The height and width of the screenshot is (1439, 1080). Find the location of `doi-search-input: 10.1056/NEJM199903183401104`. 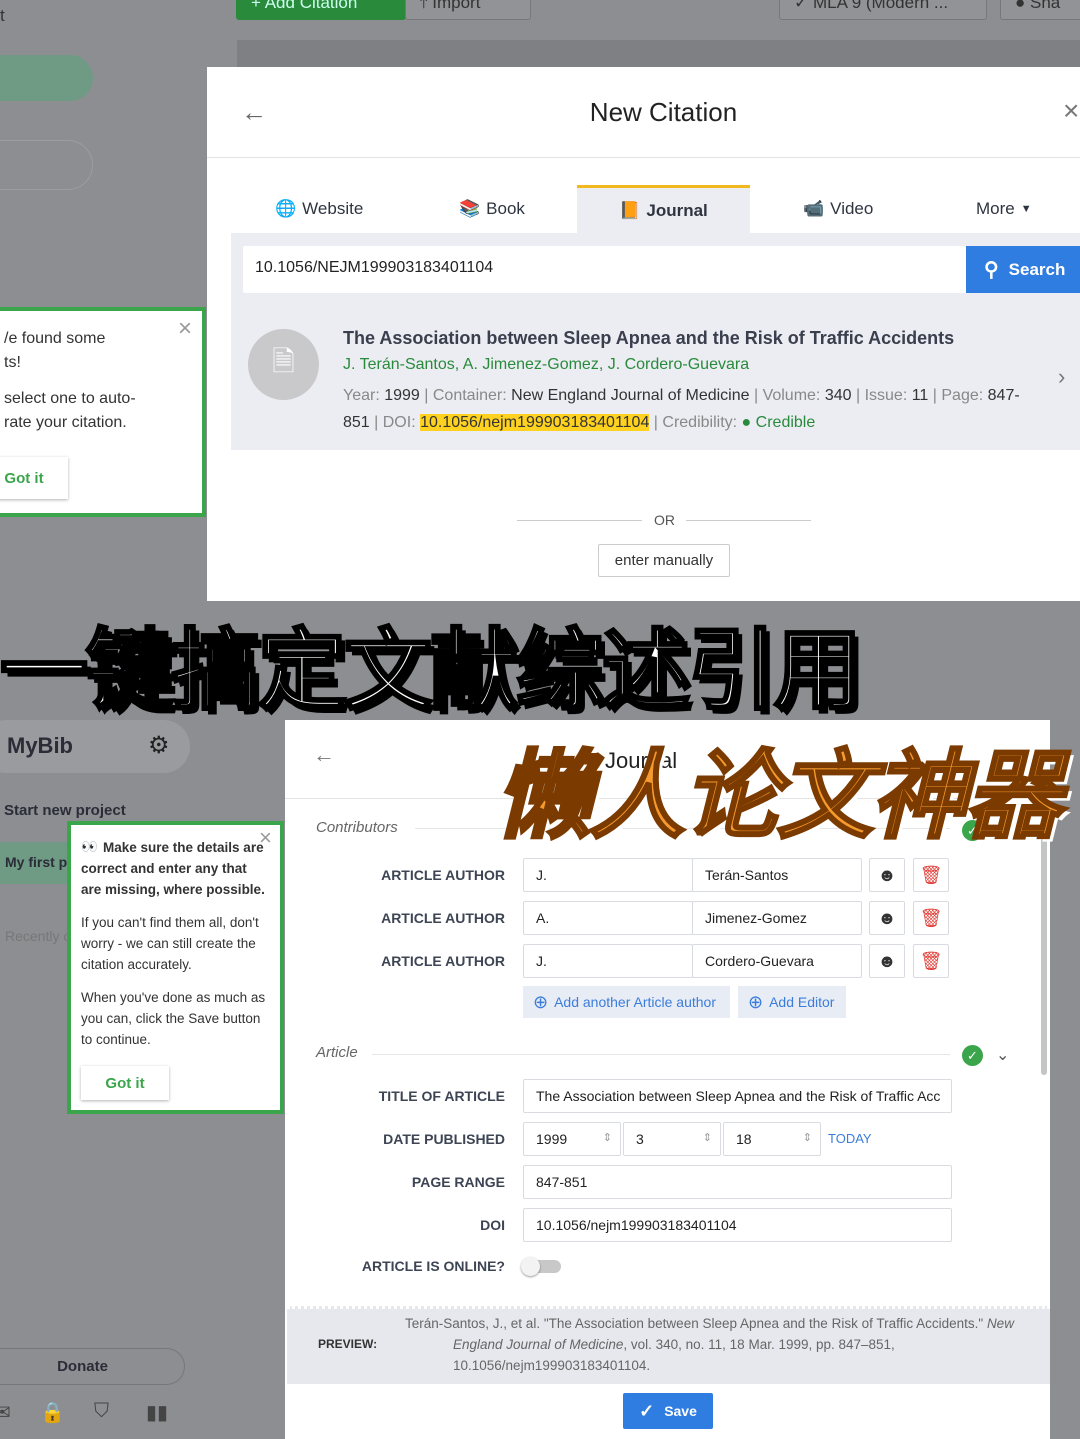

doi-search-input: 10.1056/NEJM199903183401104 is located at coordinates (604, 269).